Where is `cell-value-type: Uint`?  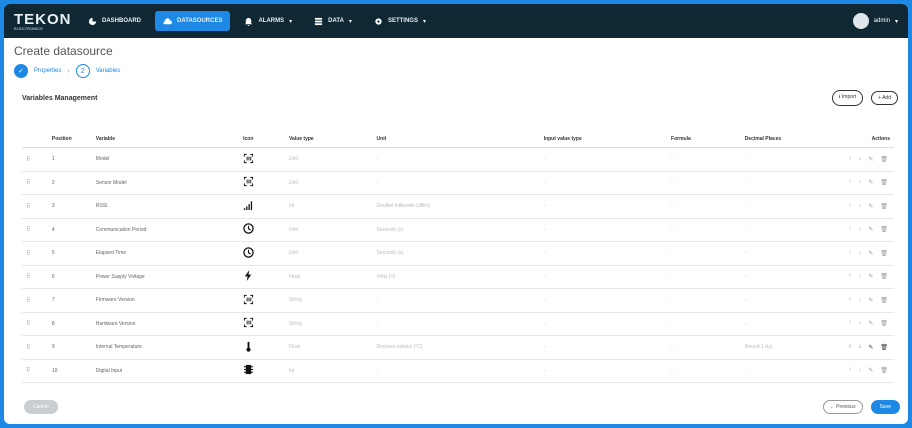
cell-value-type: Uint is located at coordinates (328, 230).